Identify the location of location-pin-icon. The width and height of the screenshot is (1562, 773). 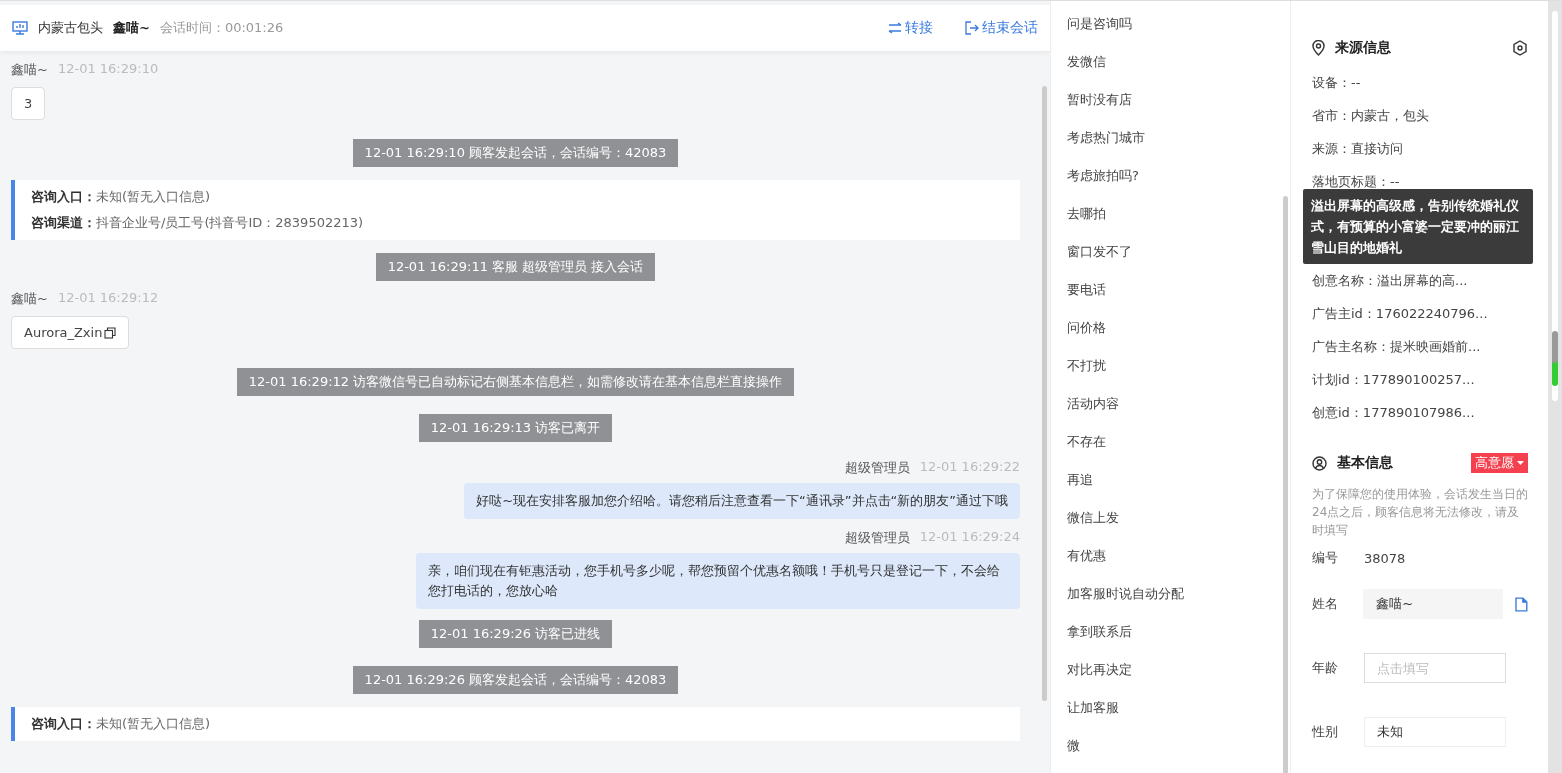
(1318, 48).